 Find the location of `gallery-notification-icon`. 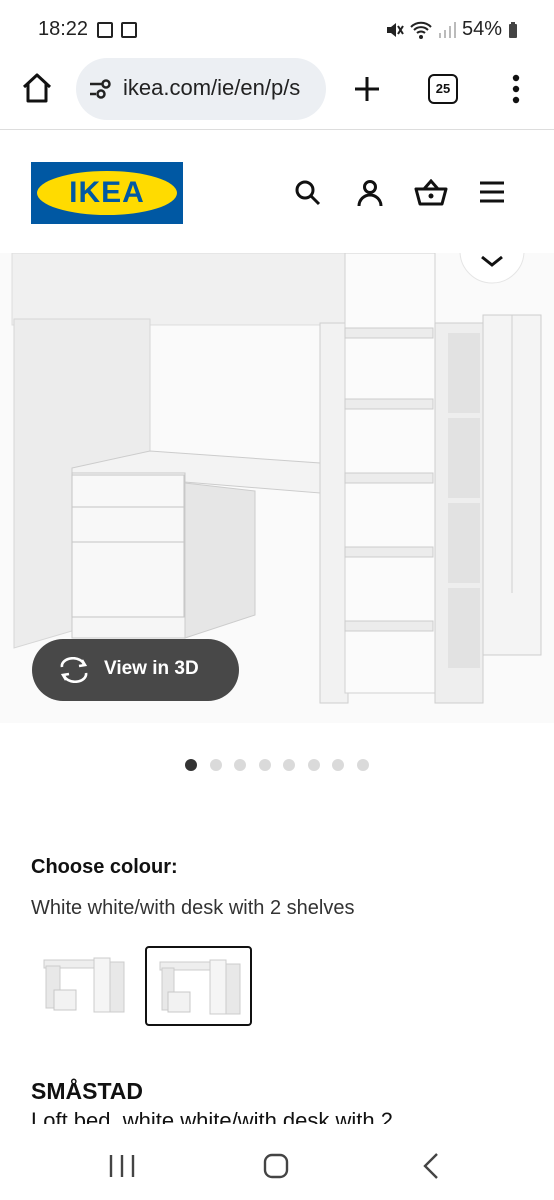

gallery-notification-icon is located at coordinates (105, 30).